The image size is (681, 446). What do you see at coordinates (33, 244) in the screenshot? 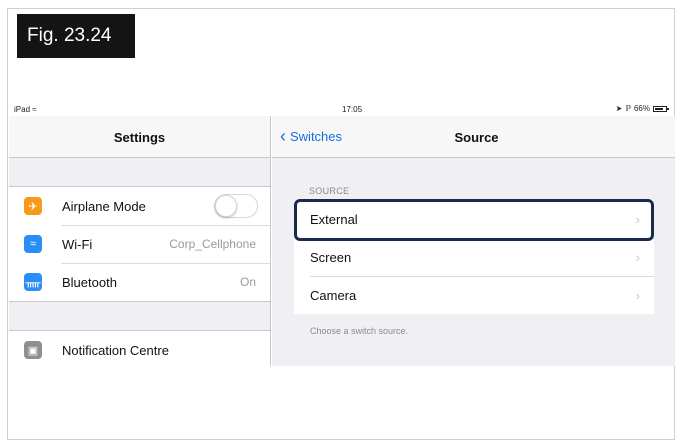
I see `wifi-icon: ≈` at bounding box center [33, 244].